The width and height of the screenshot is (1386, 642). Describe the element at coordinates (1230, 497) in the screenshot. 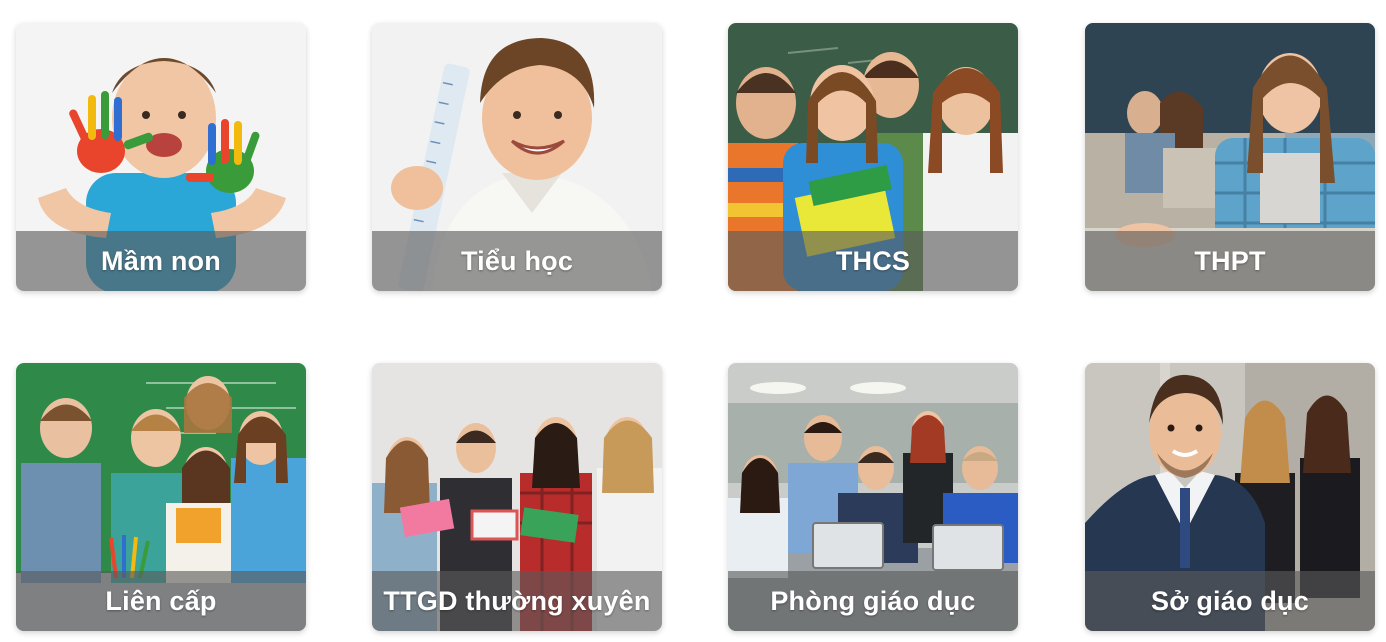

I see `card-so-giao-duc: Sở giáo dục` at that location.